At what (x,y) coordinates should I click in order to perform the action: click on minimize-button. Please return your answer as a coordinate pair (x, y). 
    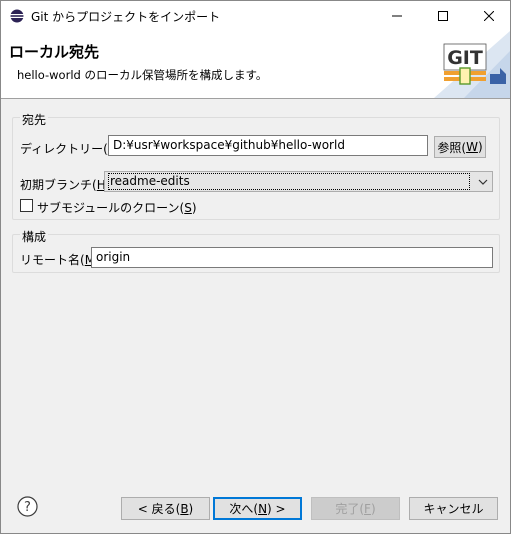
    Looking at the image, I should click on (397, 16).